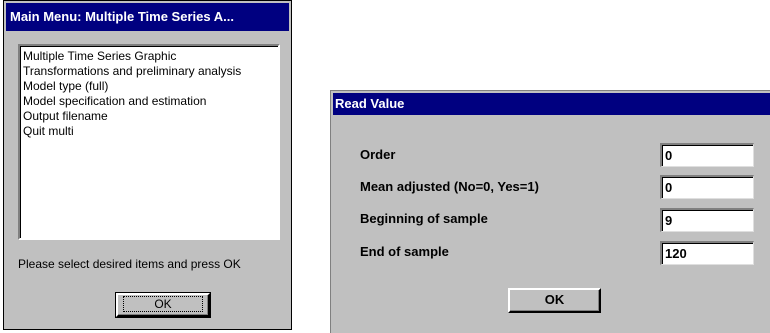 The height and width of the screenshot is (333, 770). Describe the element at coordinates (707, 155) in the screenshot. I see `order-input` at that location.